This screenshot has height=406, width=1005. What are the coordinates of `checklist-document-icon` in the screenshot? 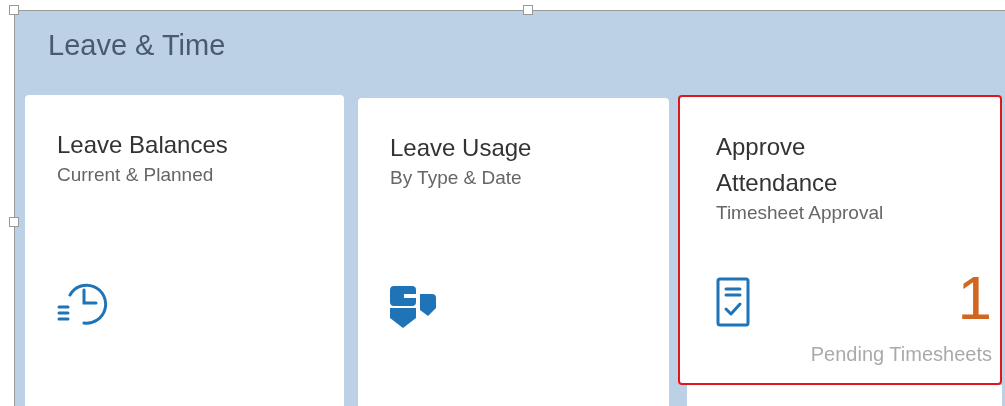 It's located at (733, 302).